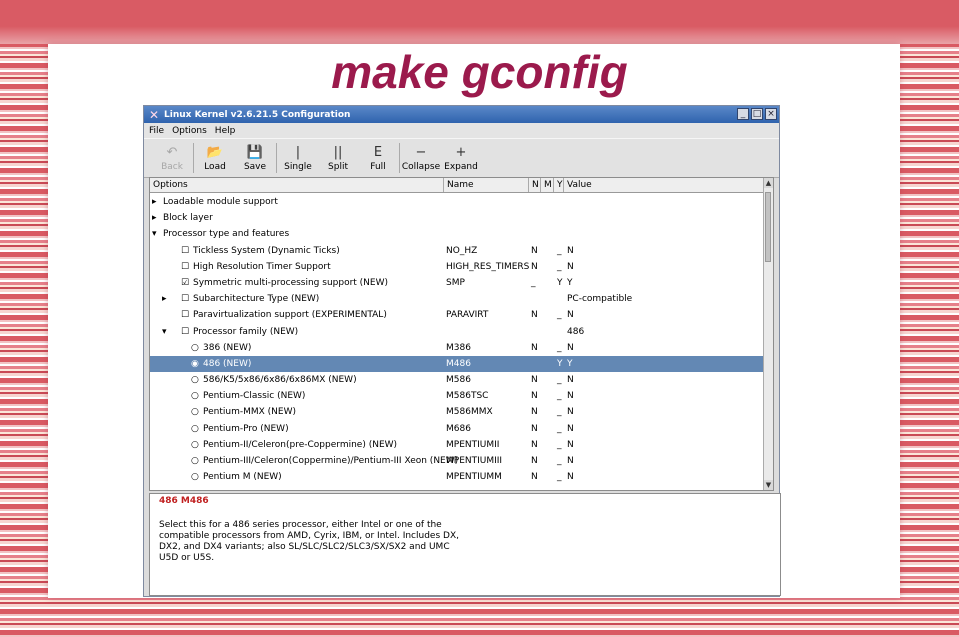  I want to click on option-symbol: MPENTIUMM, so click(474, 477).